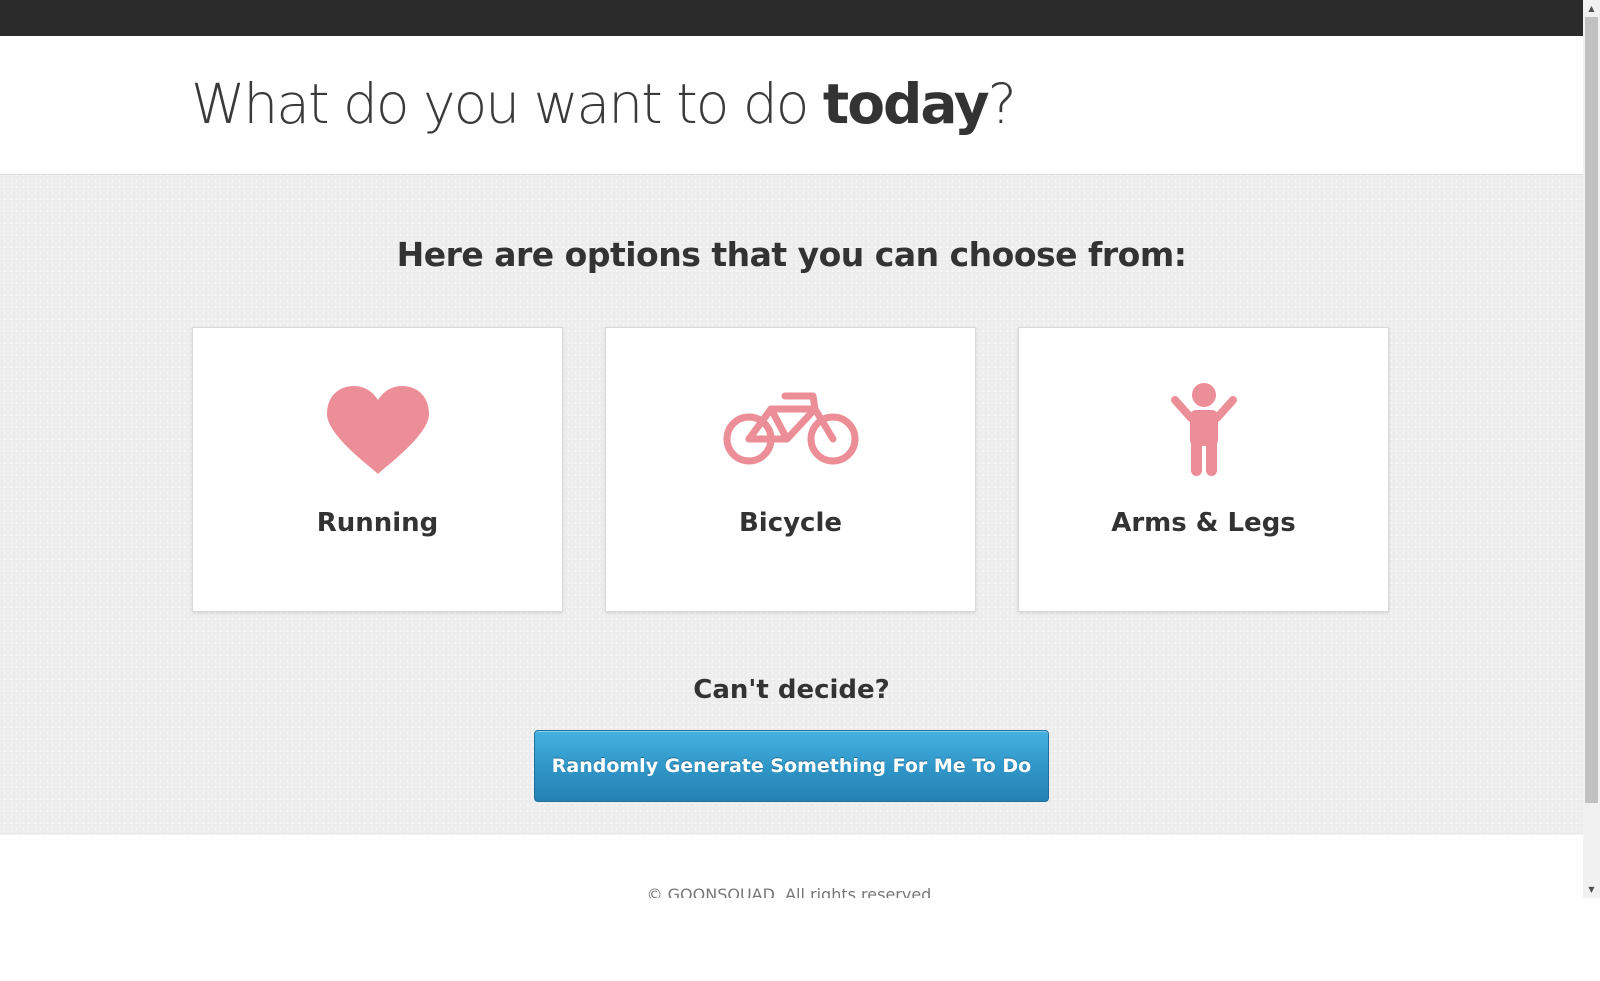 This screenshot has height=981, width=1600. I want to click on person-icon, so click(1203, 430).